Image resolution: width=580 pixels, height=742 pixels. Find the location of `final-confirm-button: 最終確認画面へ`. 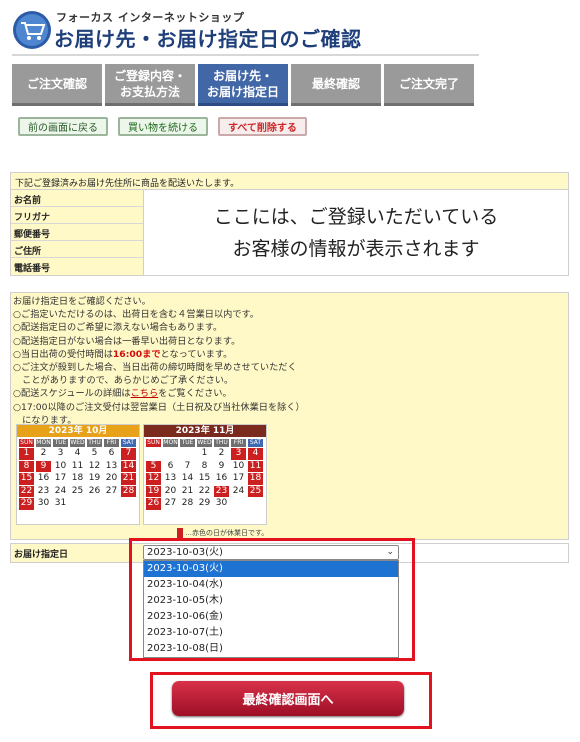

final-confirm-button: 最終確認画面へ is located at coordinates (288, 698).